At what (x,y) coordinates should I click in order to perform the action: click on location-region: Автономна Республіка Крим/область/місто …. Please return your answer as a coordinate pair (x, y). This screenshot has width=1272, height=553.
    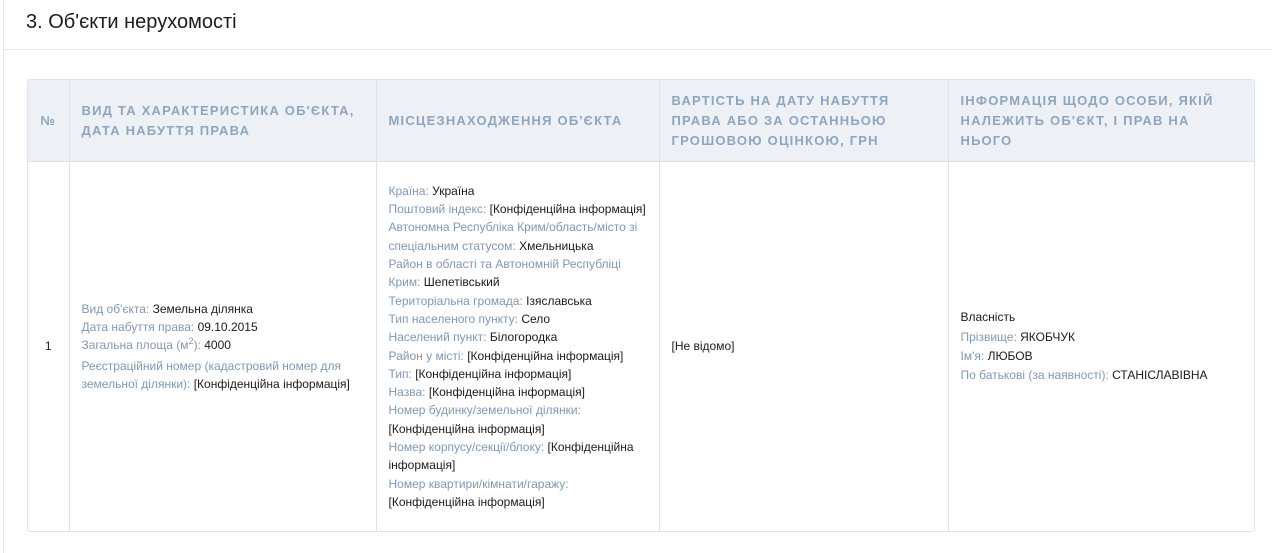
    Looking at the image, I should click on (513, 236).